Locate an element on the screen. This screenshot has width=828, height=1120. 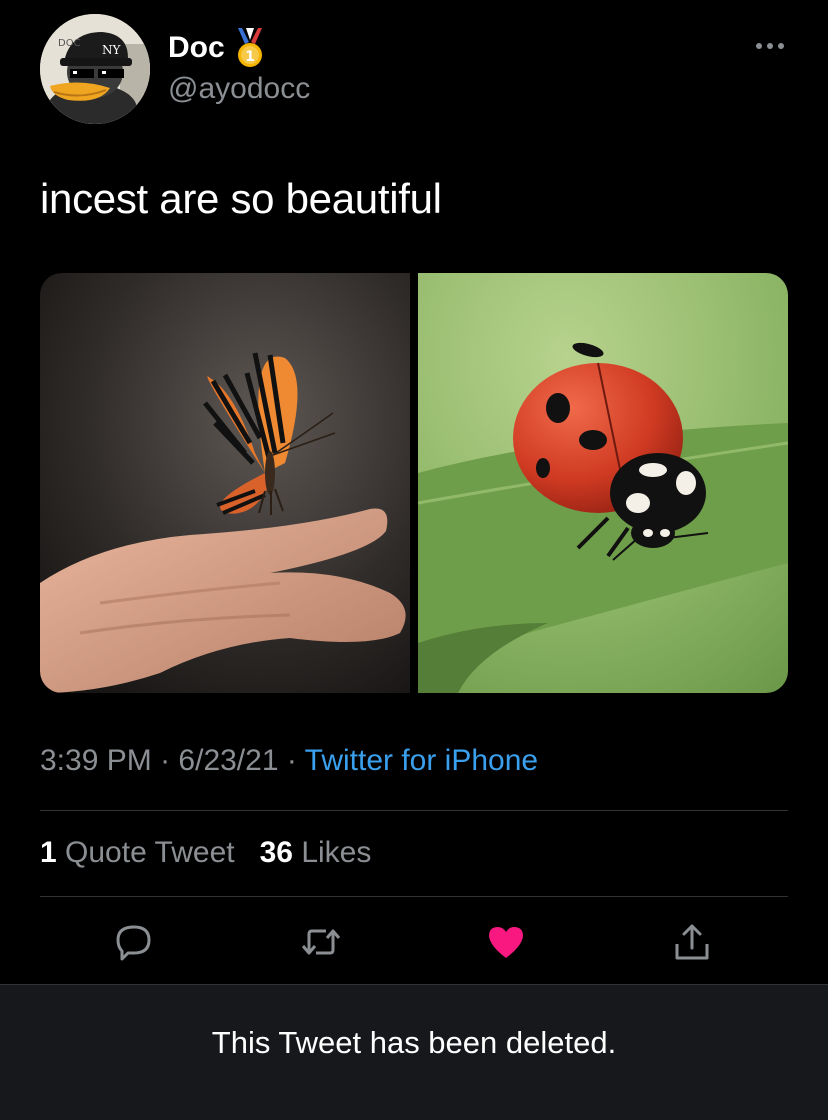
tweet-date: 6/23/21 is located at coordinates (228, 760).